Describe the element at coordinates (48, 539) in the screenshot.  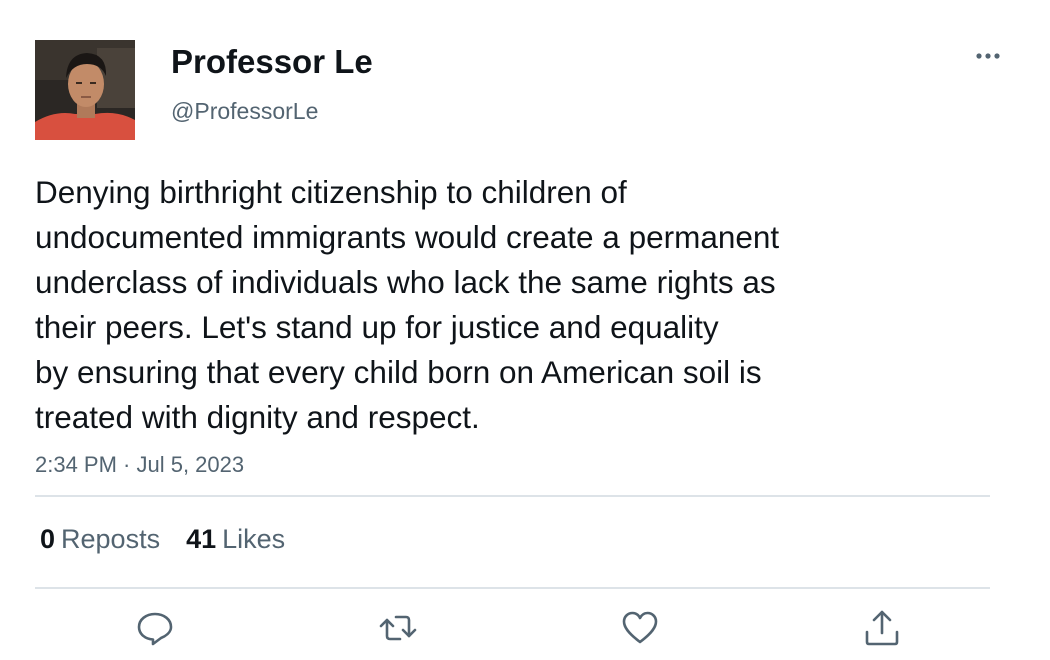
I see `reposts-count: 0` at that location.